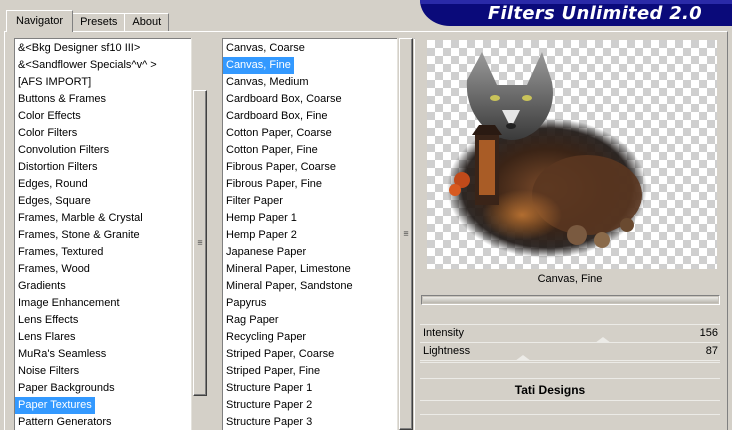 This screenshot has height=430, width=732. I want to click on param-intensity: Intensity 156, so click(570, 334).